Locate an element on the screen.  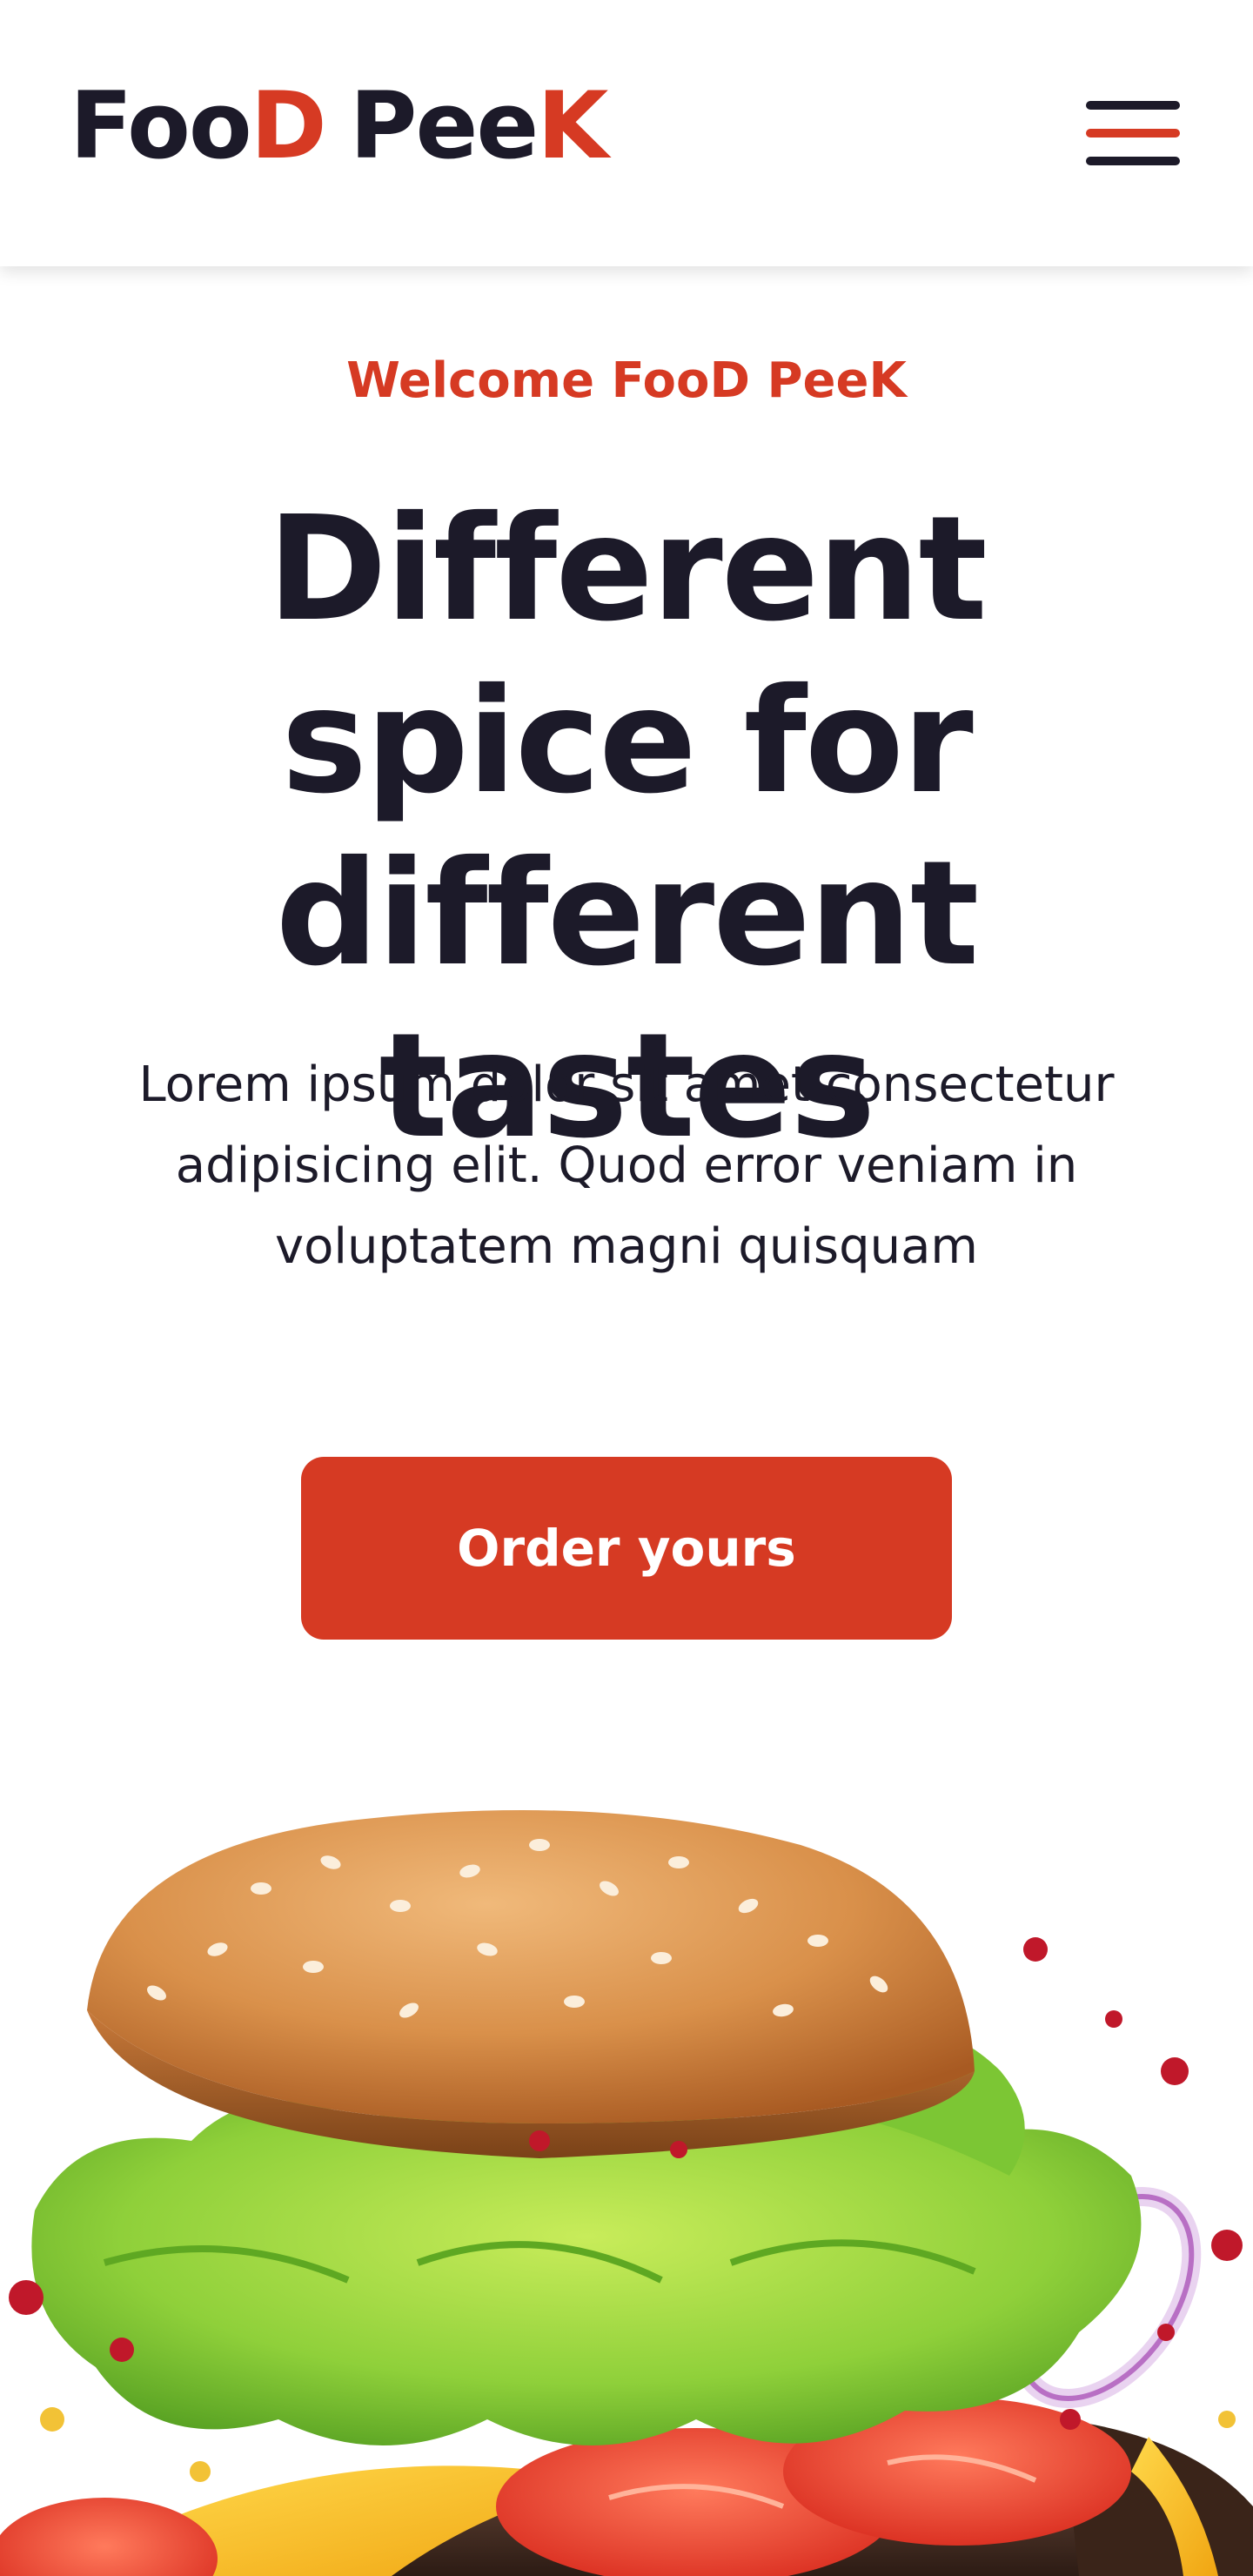
logo-part-4: K is located at coordinates (572, 126).